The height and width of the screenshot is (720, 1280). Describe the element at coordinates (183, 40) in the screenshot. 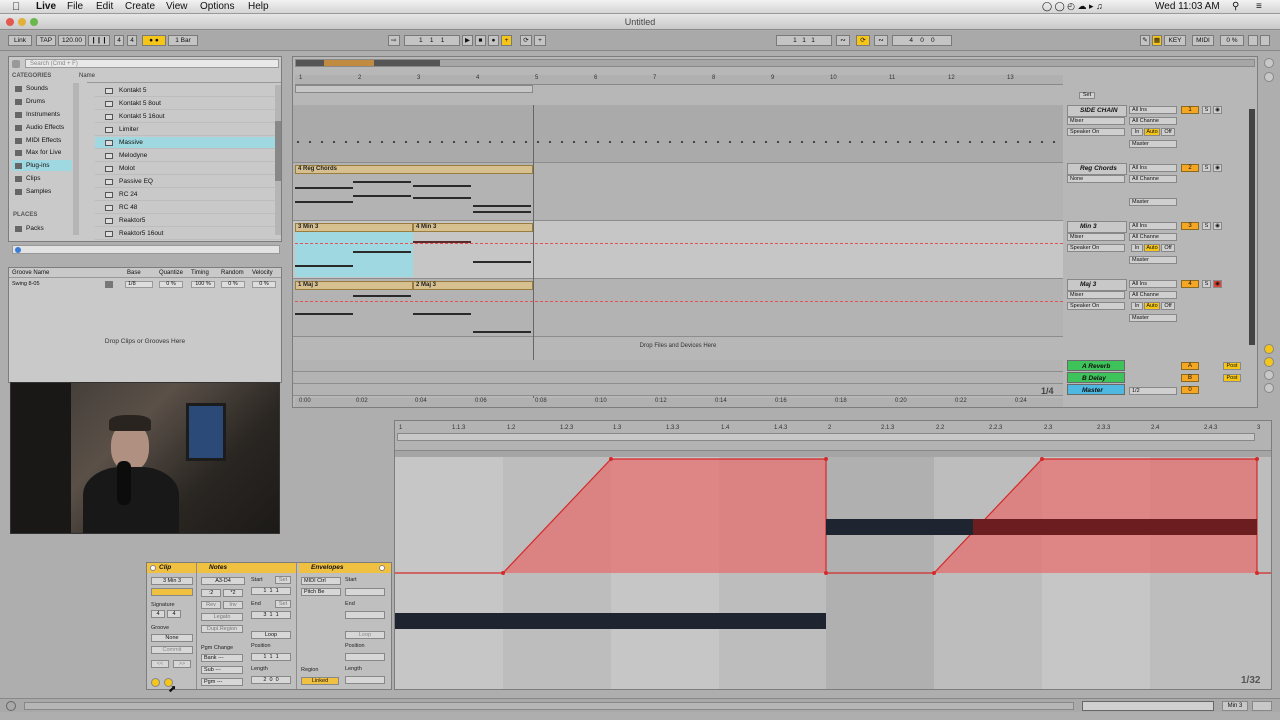

I see `quantize-select: 1 Bar` at that location.